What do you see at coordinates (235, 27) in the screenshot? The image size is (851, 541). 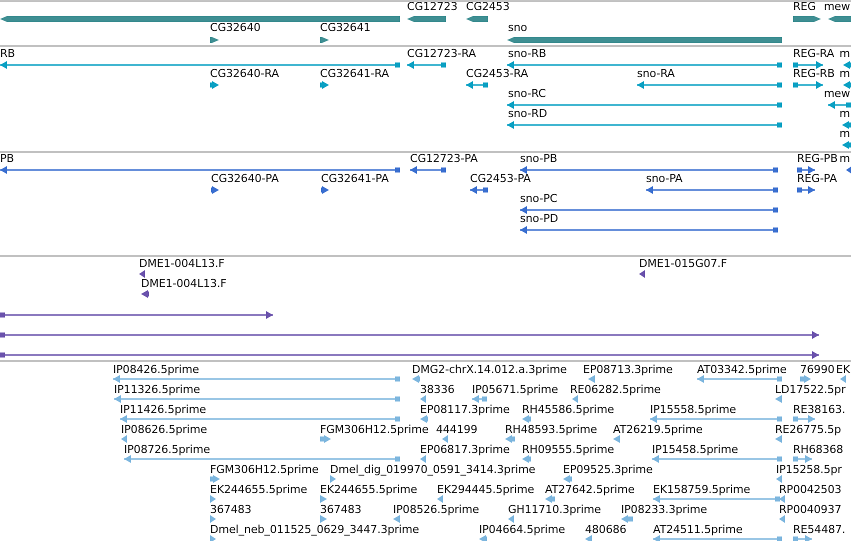 I see `feature-label: CG32640` at bounding box center [235, 27].